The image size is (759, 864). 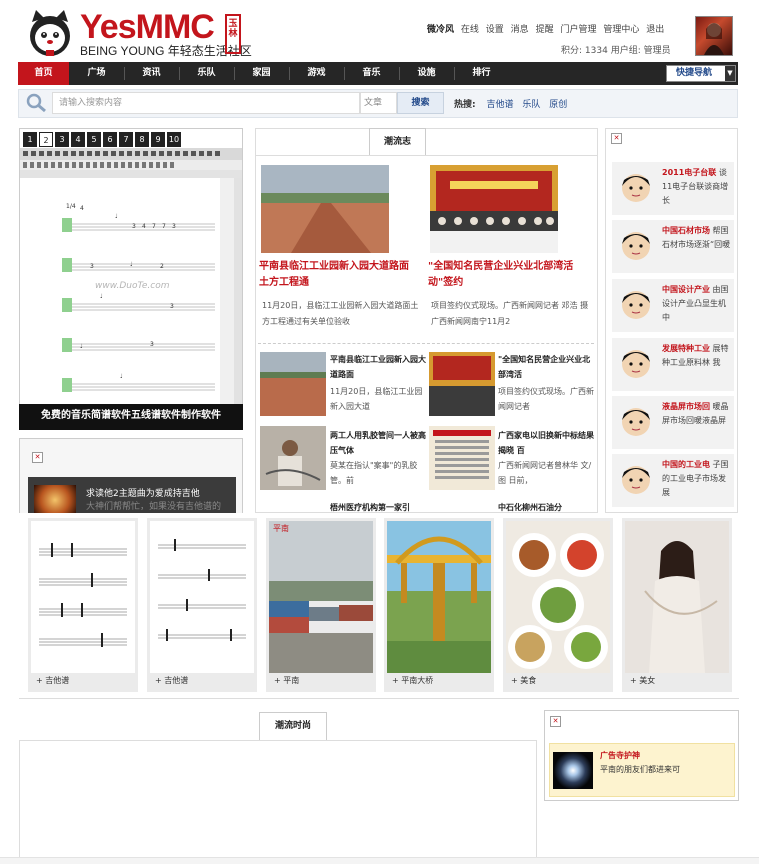 I want to click on slider-page-6: 6, so click(x=110, y=139).